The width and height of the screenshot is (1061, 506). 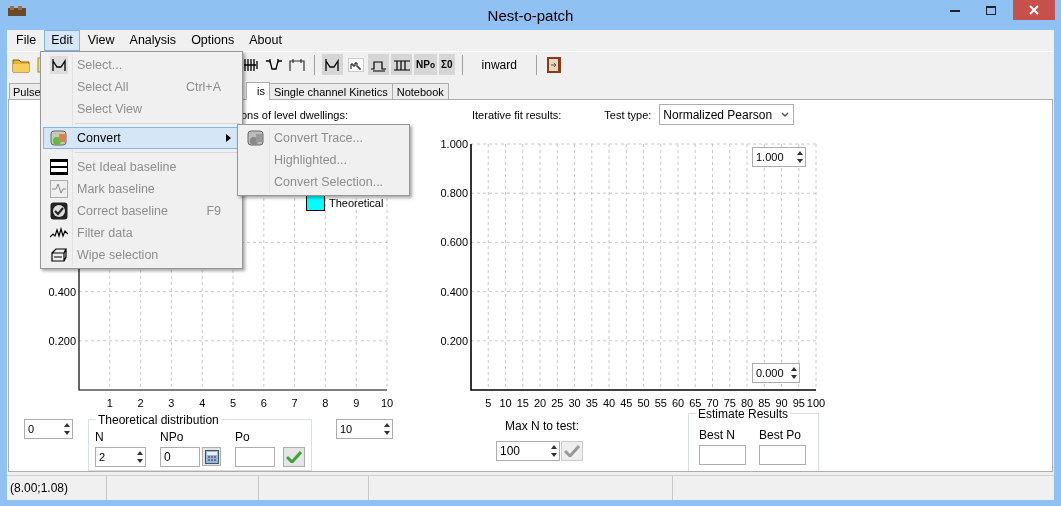 What do you see at coordinates (101, 40) in the screenshot?
I see `menu-item: View` at bounding box center [101, 40].